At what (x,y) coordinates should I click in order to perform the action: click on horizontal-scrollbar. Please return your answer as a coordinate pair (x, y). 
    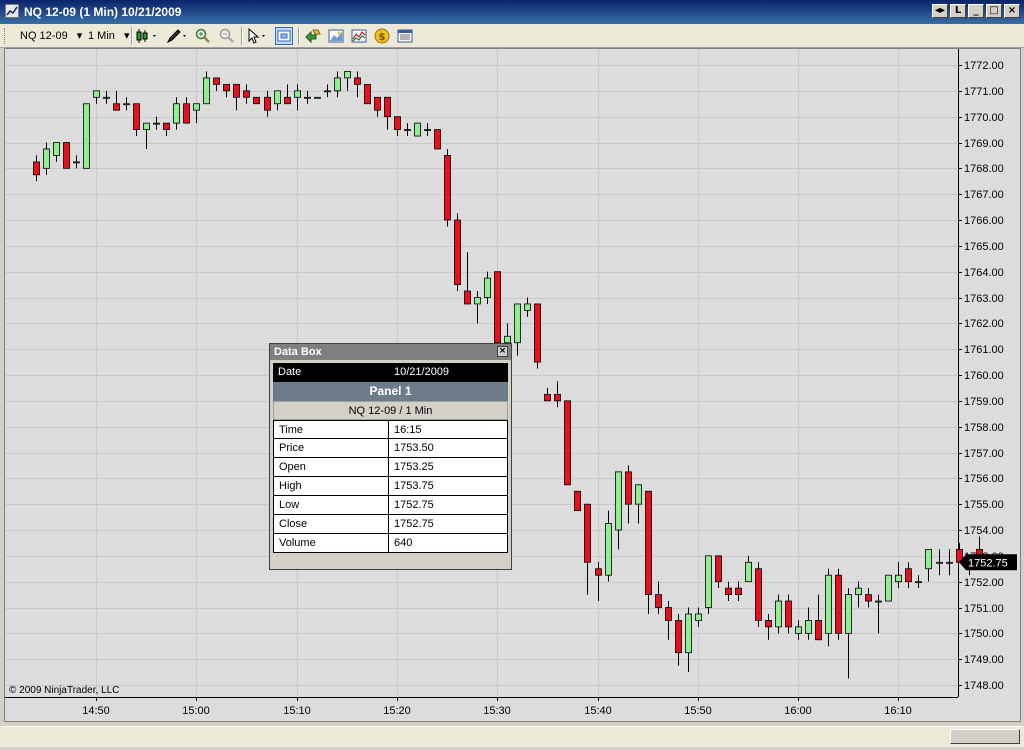
    Looking at the image, I should click on (512, 736).